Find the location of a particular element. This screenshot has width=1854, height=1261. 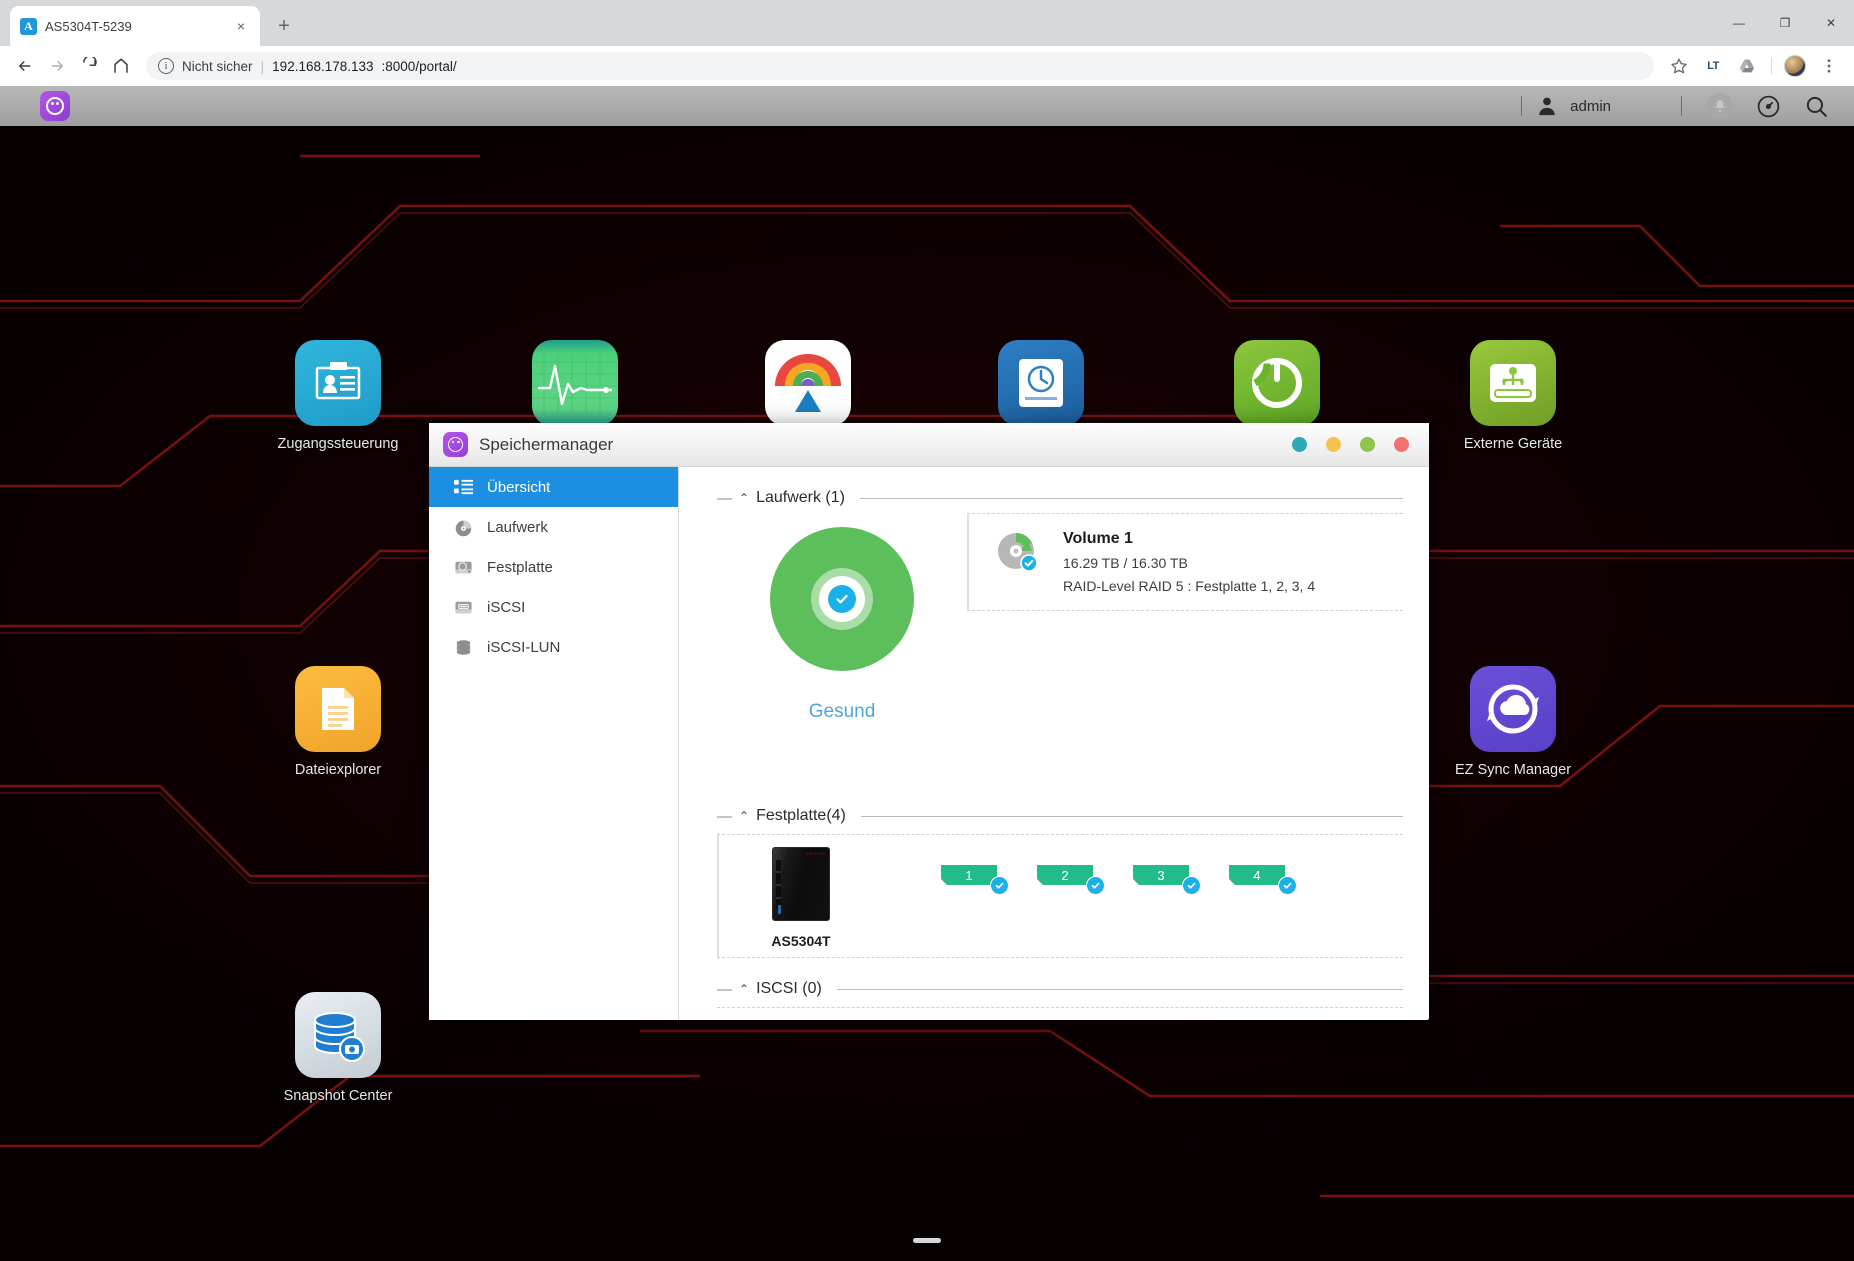

close-dot is located at coordinates (1401, 444).